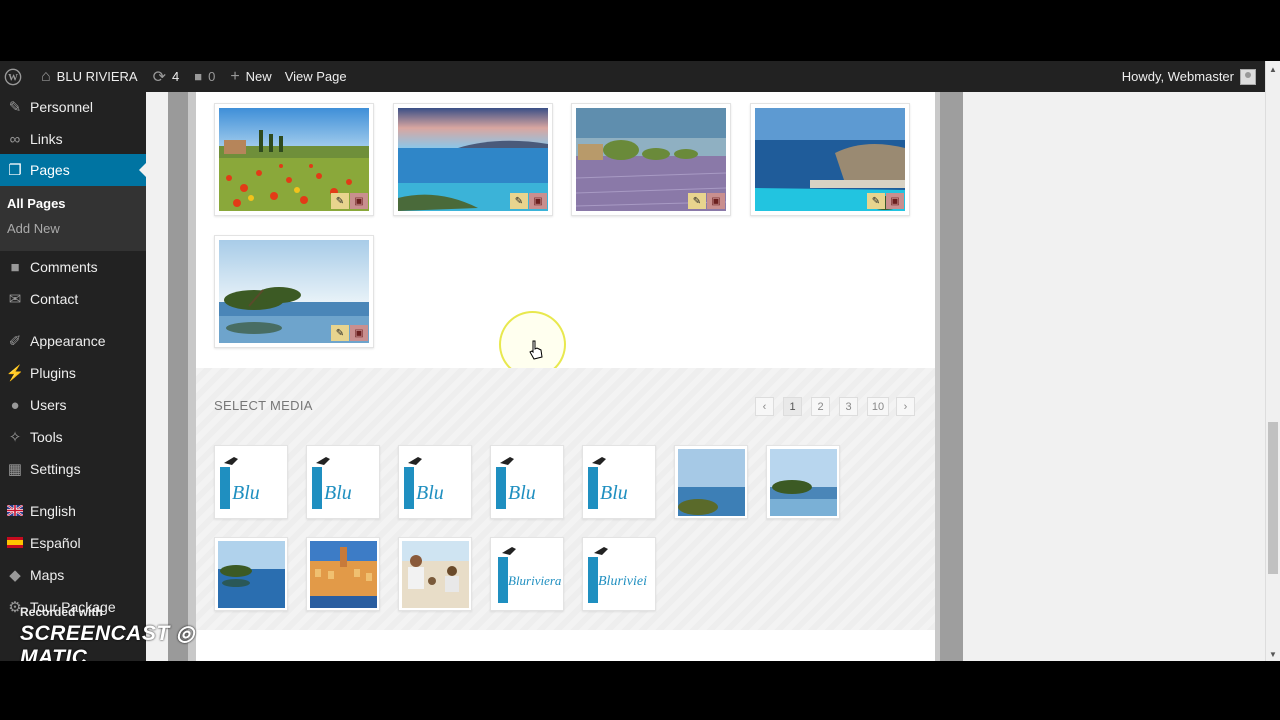  Describe the element at coordinates (1272, 361) in the screenshot. I see `page-scrollbar: ▲ ▼` at that location.